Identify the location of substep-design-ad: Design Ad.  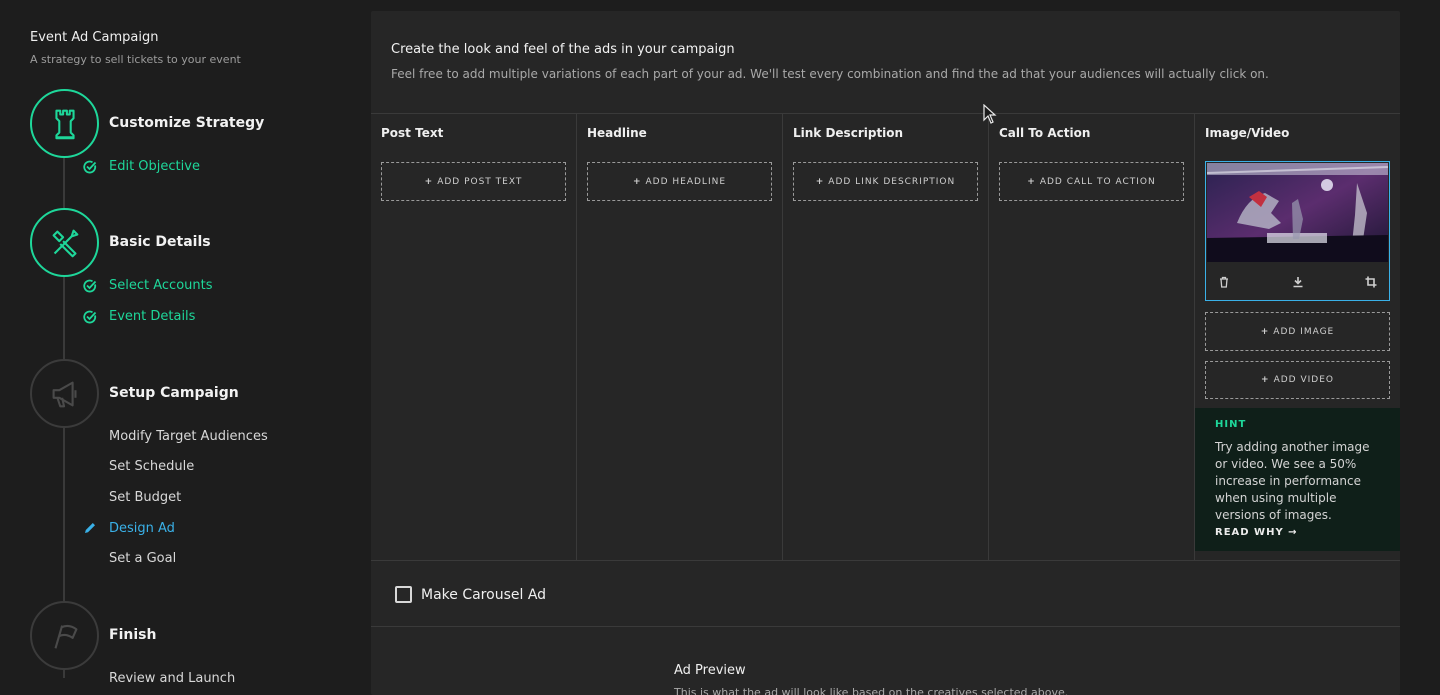
(142, 528).